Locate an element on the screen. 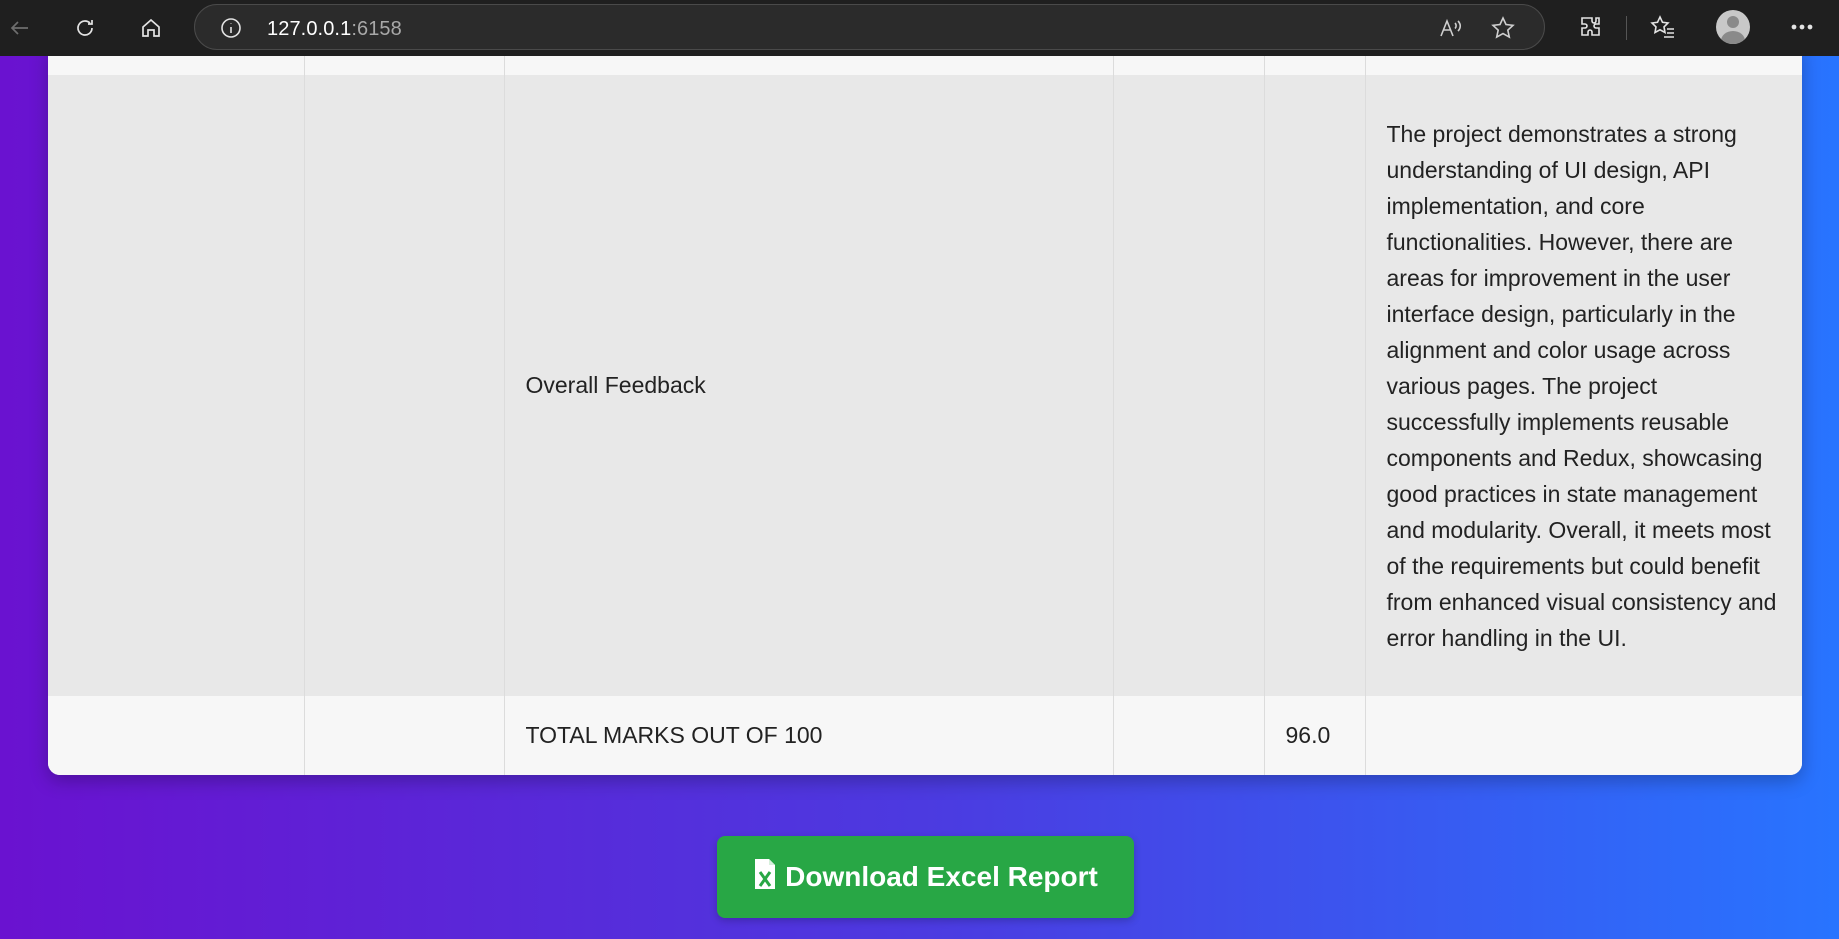 This screenshot has height=939, width=1839. total-row: TOTAL MARKS OUT OF 100 96.0 is located at coordinates (925, 735).